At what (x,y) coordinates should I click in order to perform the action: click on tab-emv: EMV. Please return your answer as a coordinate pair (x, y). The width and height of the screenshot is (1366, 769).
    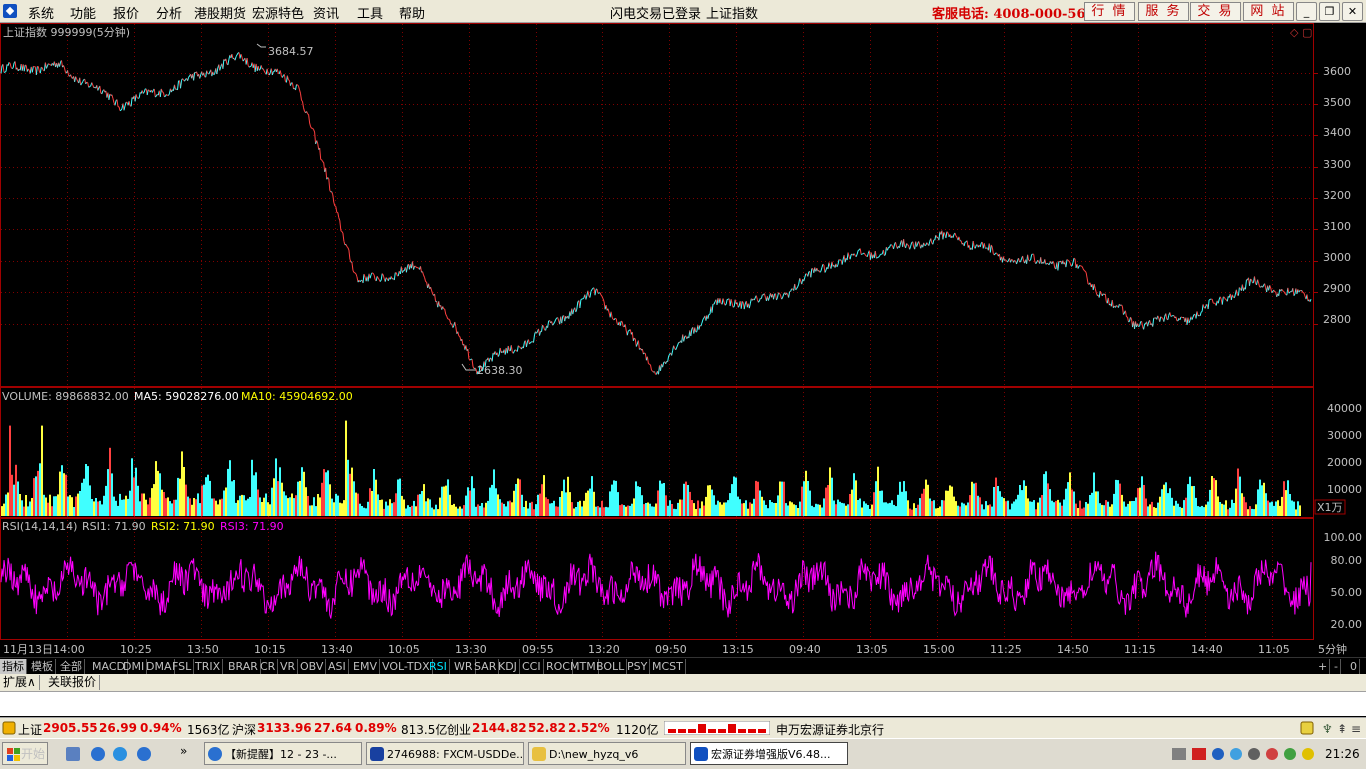
    Looking at the image, I should click on (365, 666).